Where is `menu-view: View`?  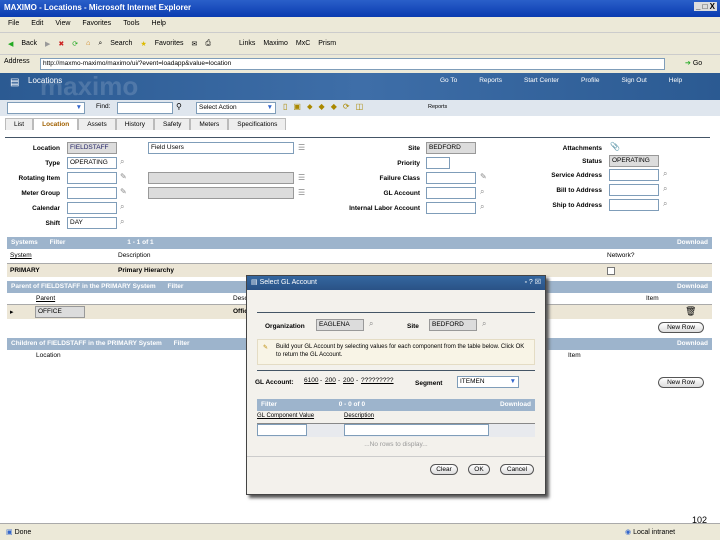 menu-view: View is located at coordinates (62, 24).